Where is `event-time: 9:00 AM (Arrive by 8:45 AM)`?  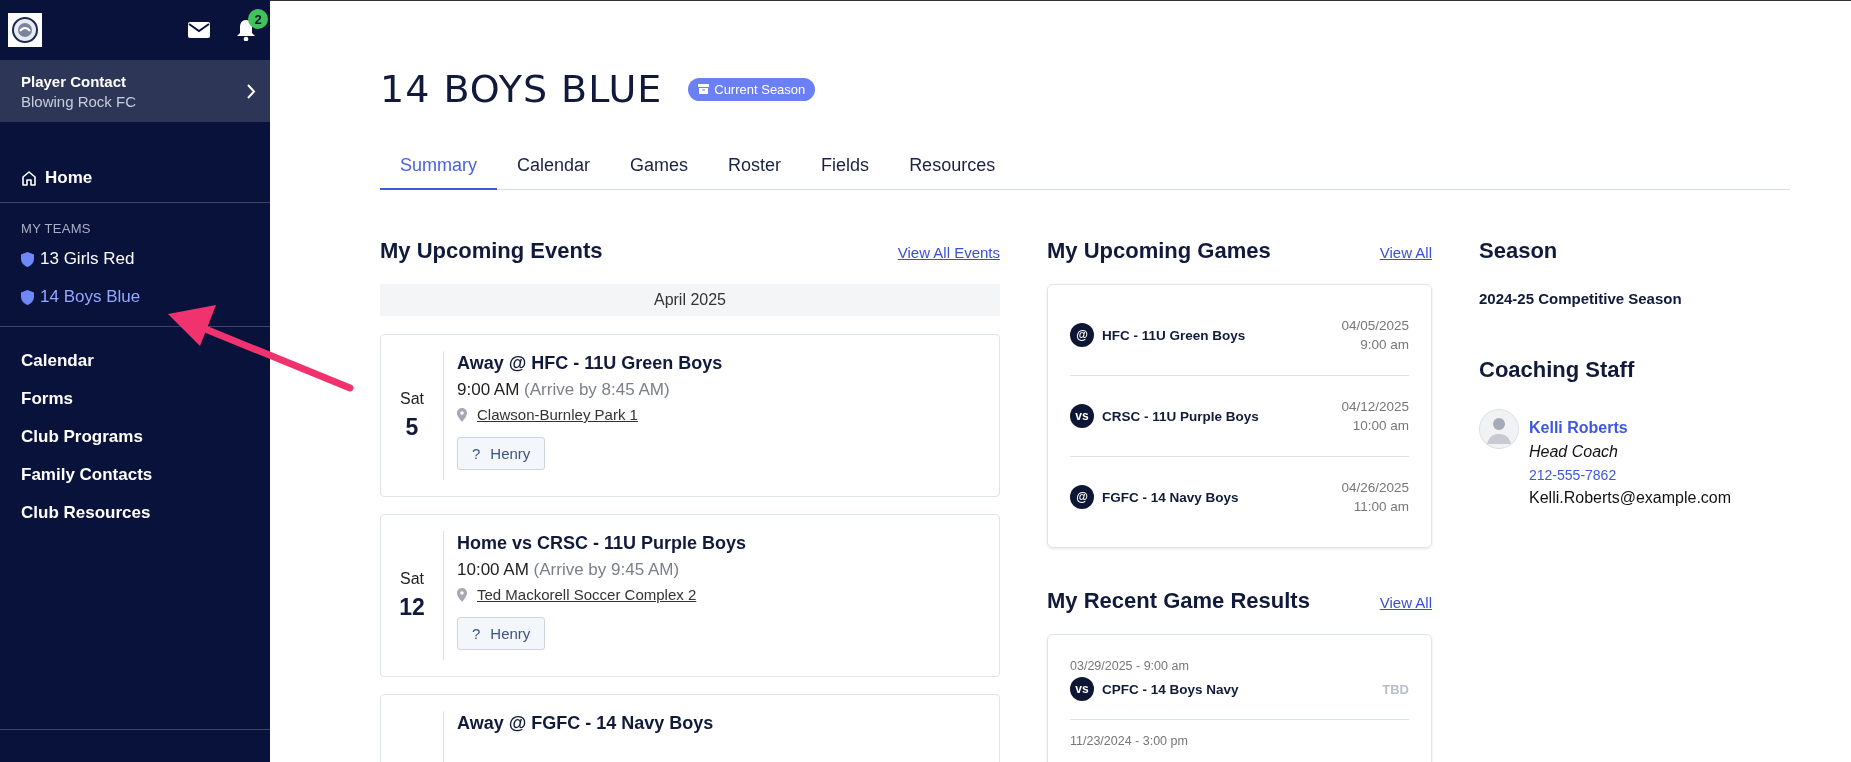
event-time: 9:00 AM (Arrive by 8:45 AM) is located at coordinates (563, 390).